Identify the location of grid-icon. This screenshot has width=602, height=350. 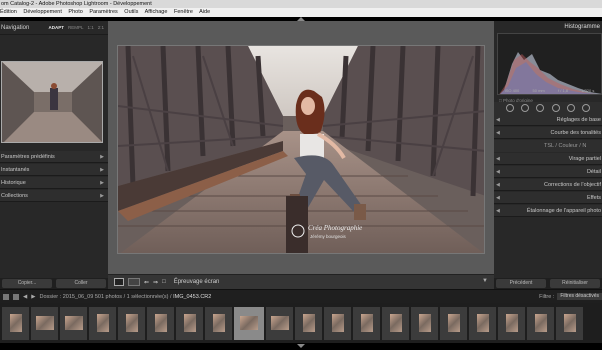
(6, 296).